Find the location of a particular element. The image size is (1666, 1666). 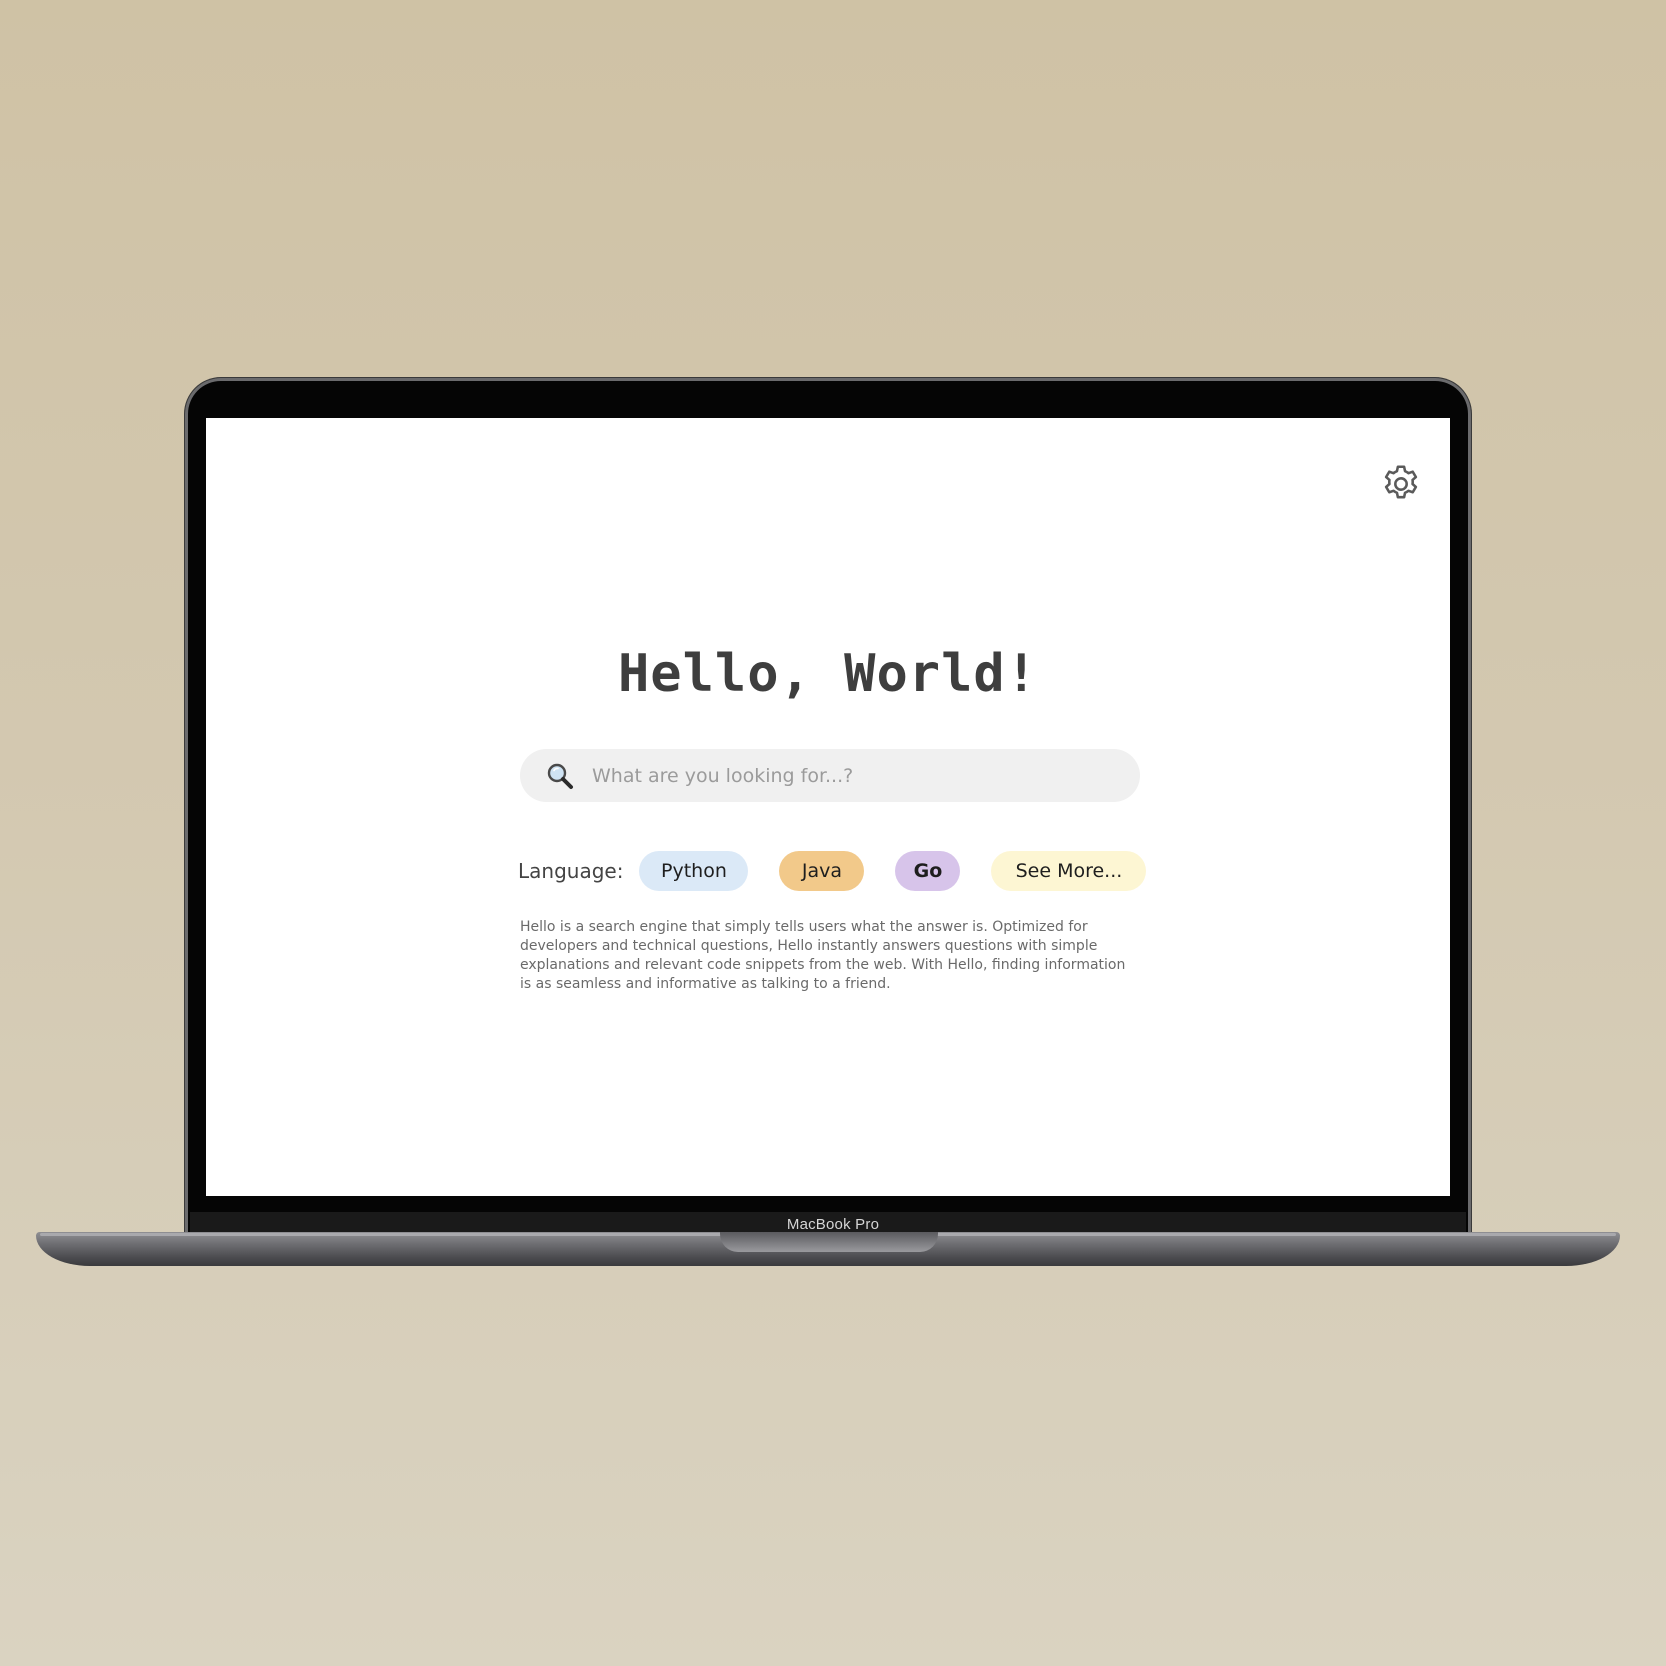

language-chip-java: Java is located at coordinates (822, 871).